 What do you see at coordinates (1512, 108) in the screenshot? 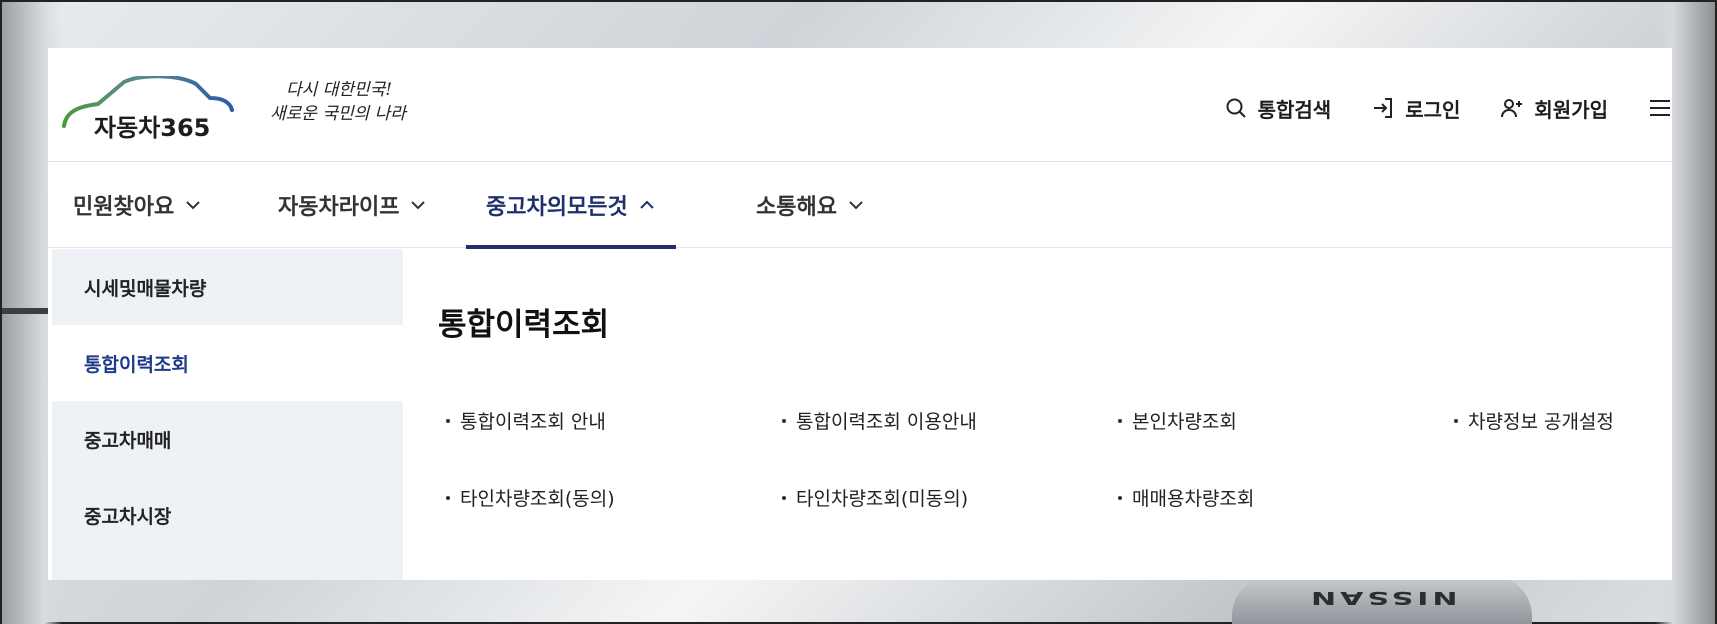
I see `user-plus-icon` at bounding box center [1512, 108].